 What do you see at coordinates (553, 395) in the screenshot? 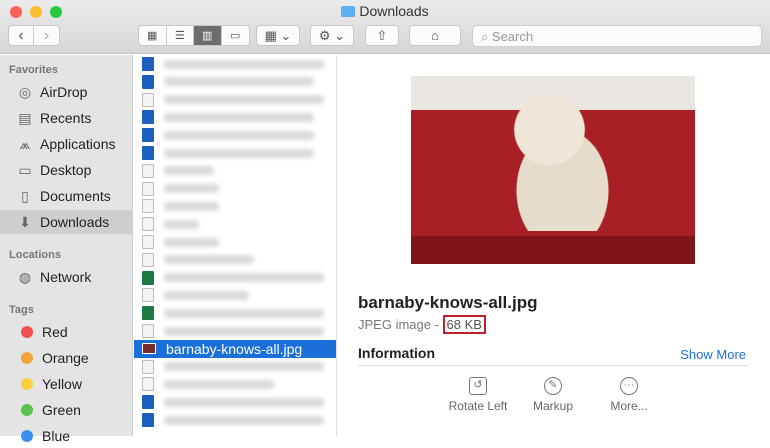
I see `markup-button: ✎ Markup` at bounding box center [553, 395].